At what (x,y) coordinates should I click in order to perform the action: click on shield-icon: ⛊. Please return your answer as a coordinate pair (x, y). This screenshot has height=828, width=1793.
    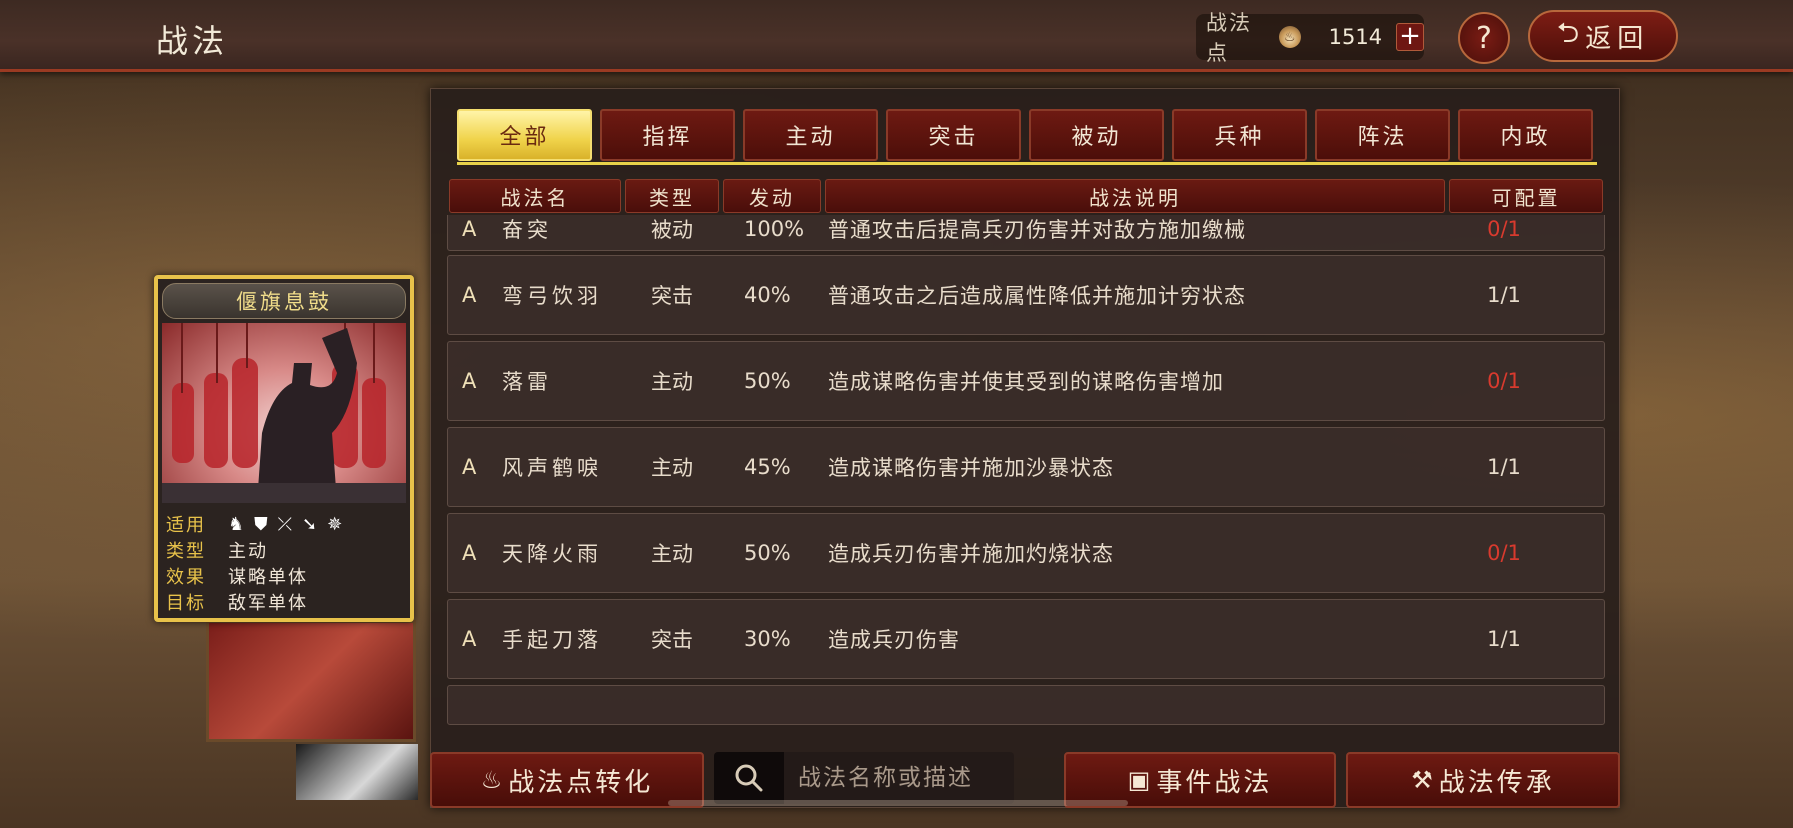
    Looking at the image, I should click on (261, 524).